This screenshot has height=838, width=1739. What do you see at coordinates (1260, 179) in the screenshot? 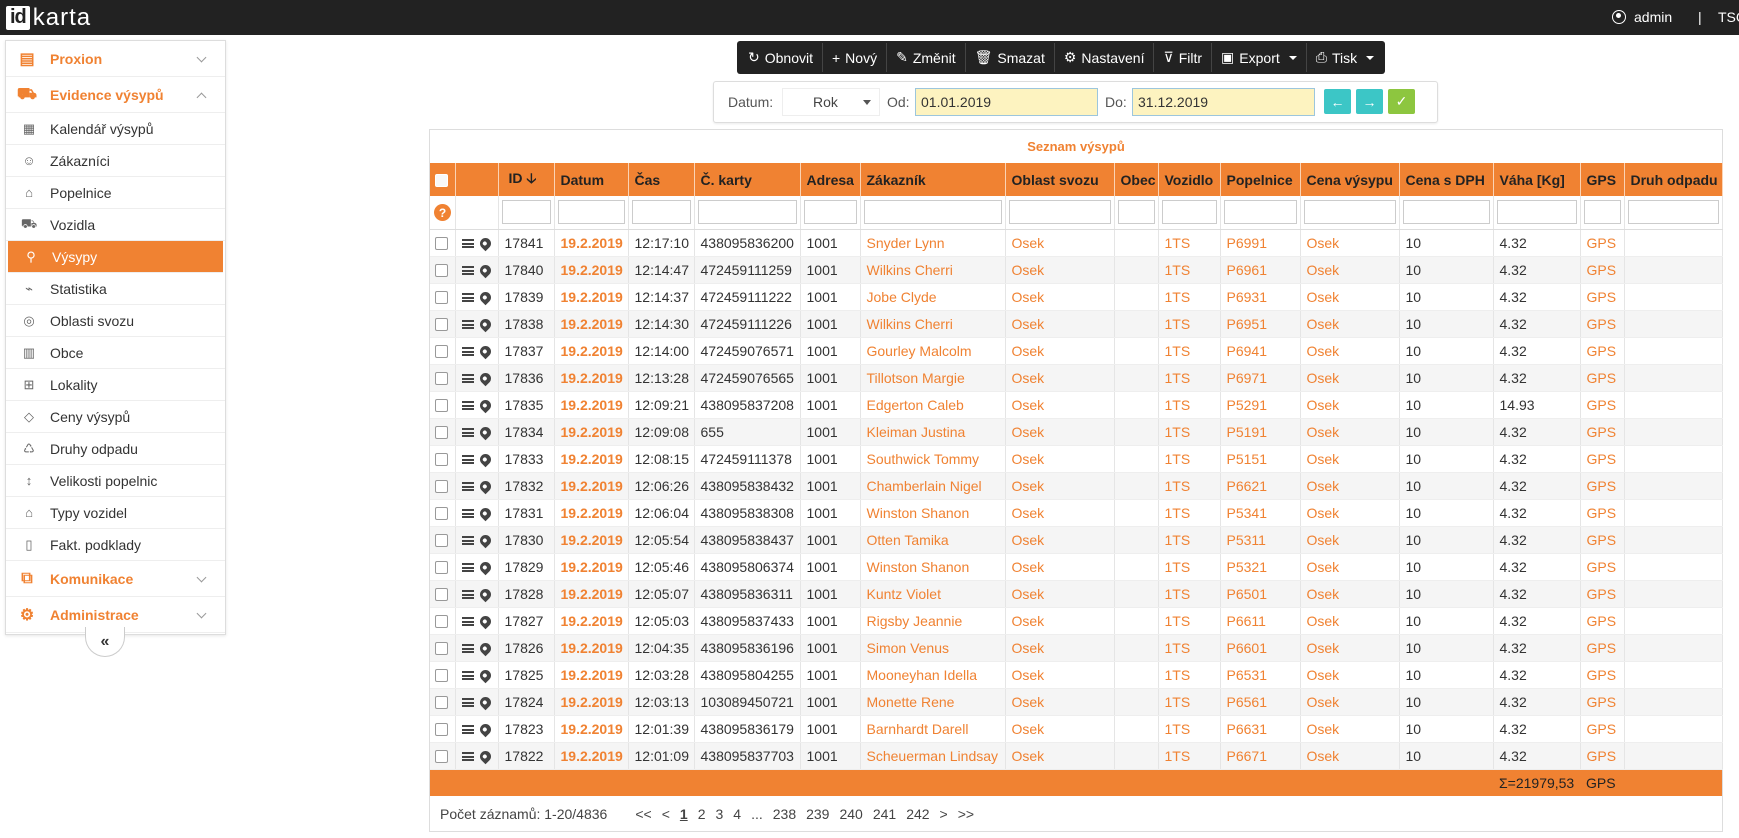
I see `column-header-9: Popelnice` at bounding box center [1260, 179].